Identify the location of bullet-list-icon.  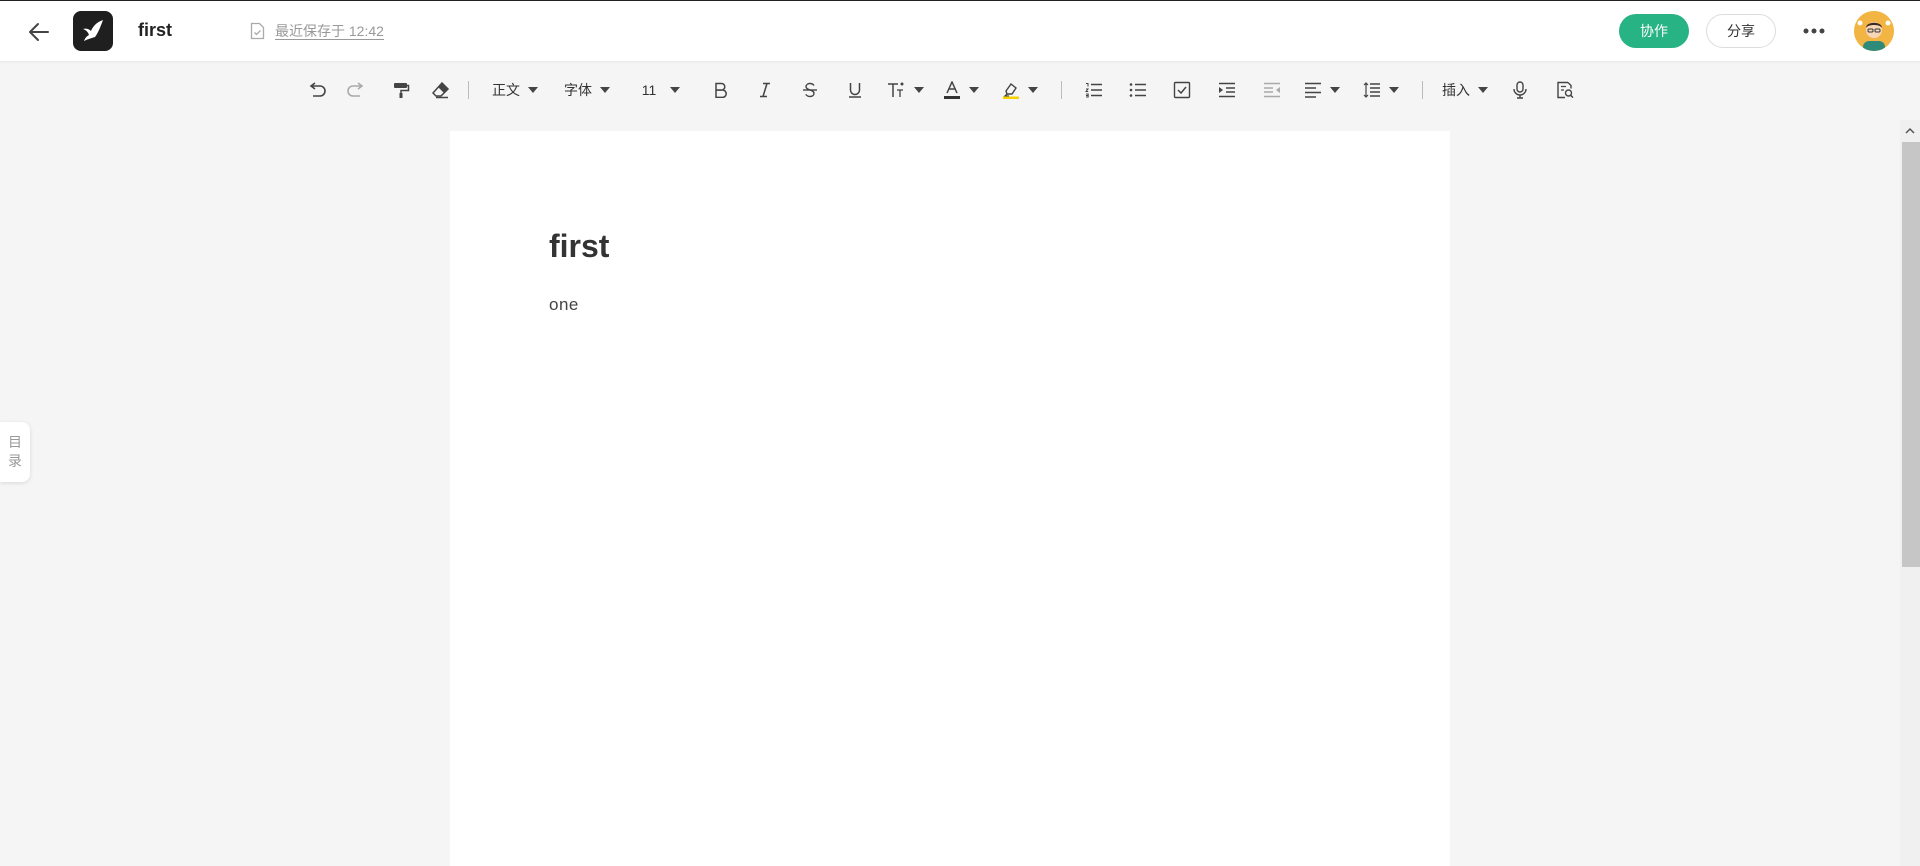
(1137, 90).